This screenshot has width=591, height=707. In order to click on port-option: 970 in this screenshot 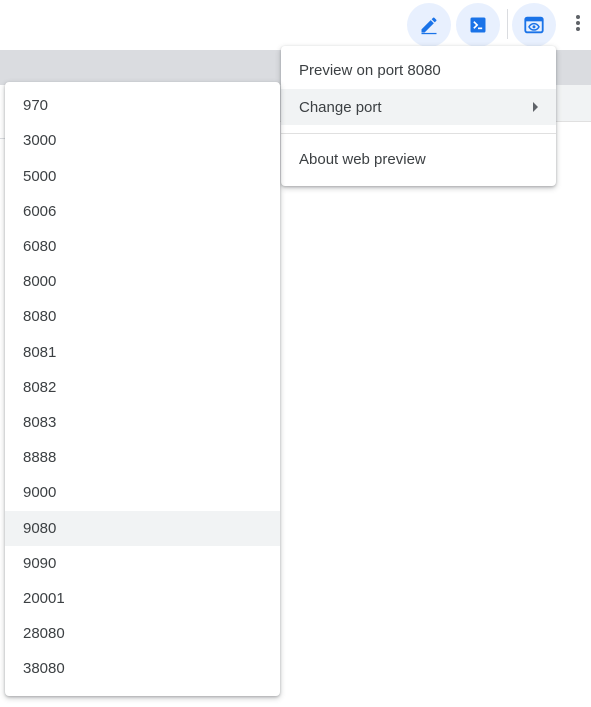, I will do `click(142, 105)`.